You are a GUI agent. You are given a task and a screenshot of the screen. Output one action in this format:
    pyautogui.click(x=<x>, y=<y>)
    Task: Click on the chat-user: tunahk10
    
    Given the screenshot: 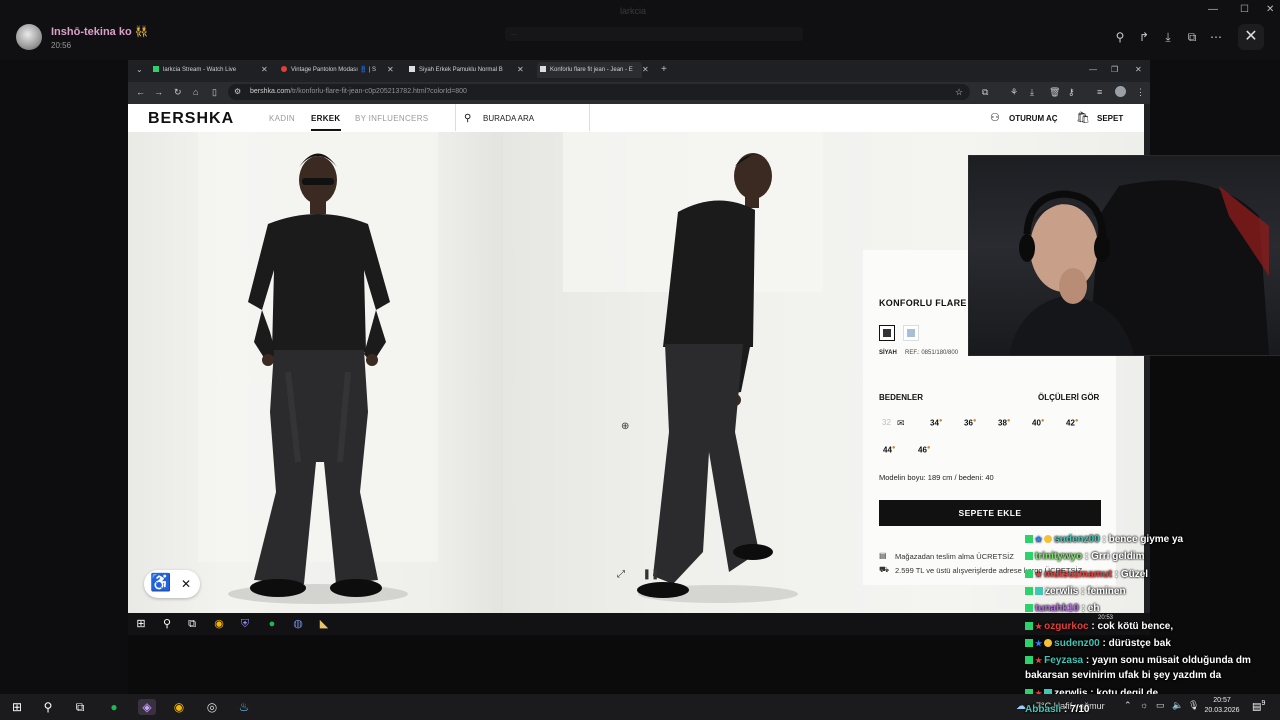 What is the action you would take?
    pyautogui.click(x=1057, y=608)
    